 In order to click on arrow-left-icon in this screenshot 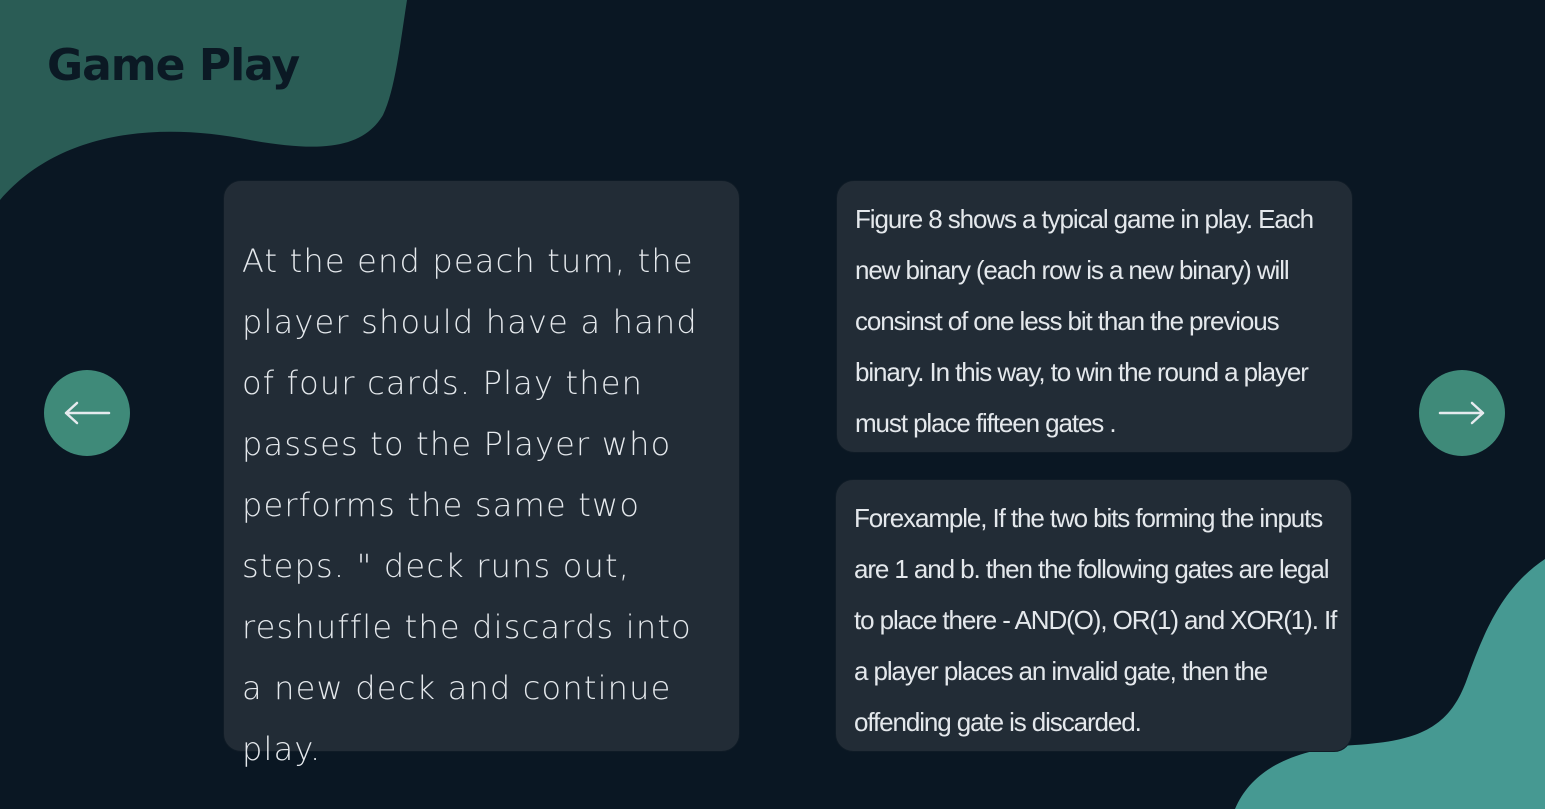, I will do `click(87, 413)`.